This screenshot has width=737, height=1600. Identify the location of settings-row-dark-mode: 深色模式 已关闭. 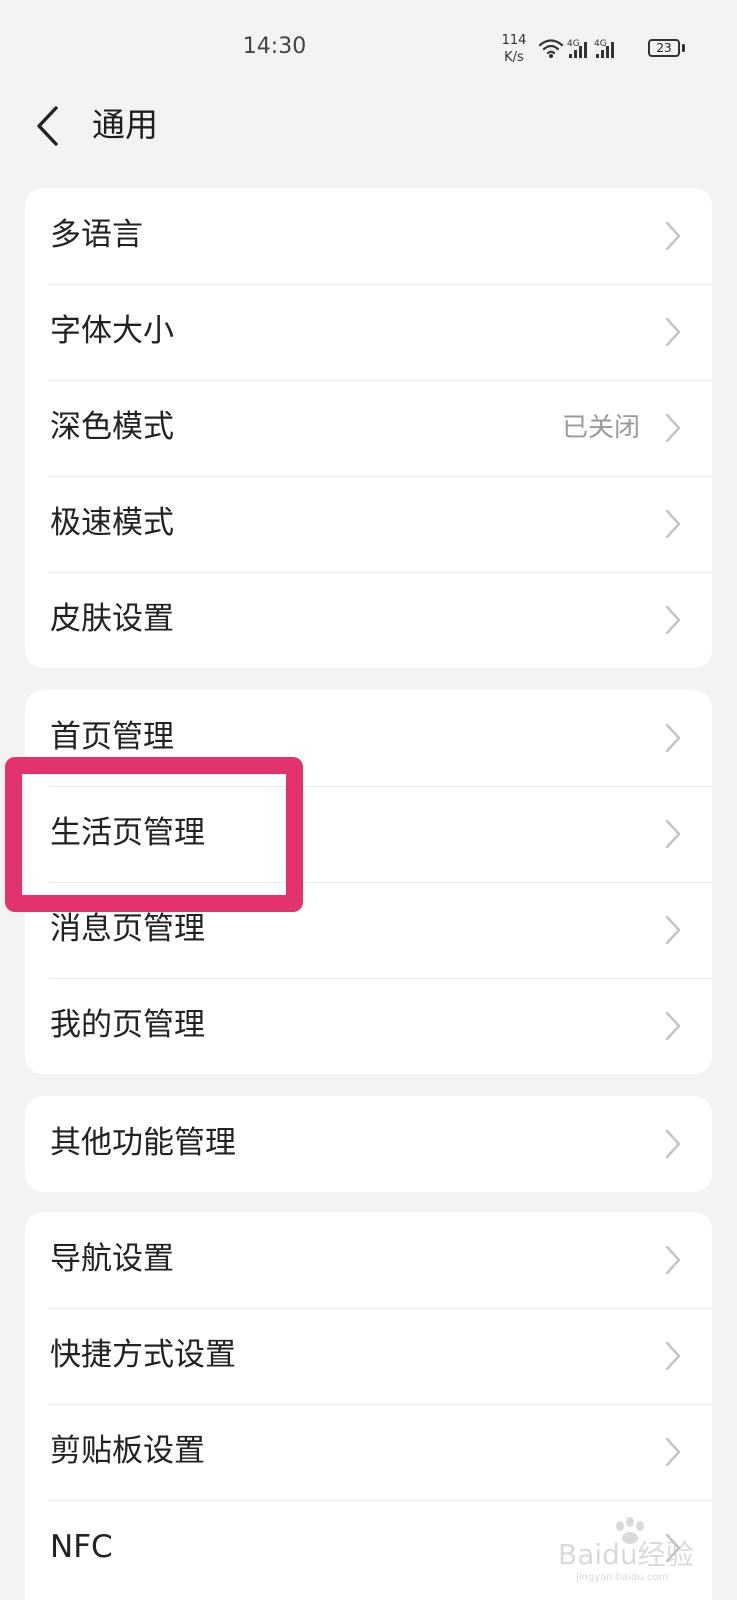
(368, 428).